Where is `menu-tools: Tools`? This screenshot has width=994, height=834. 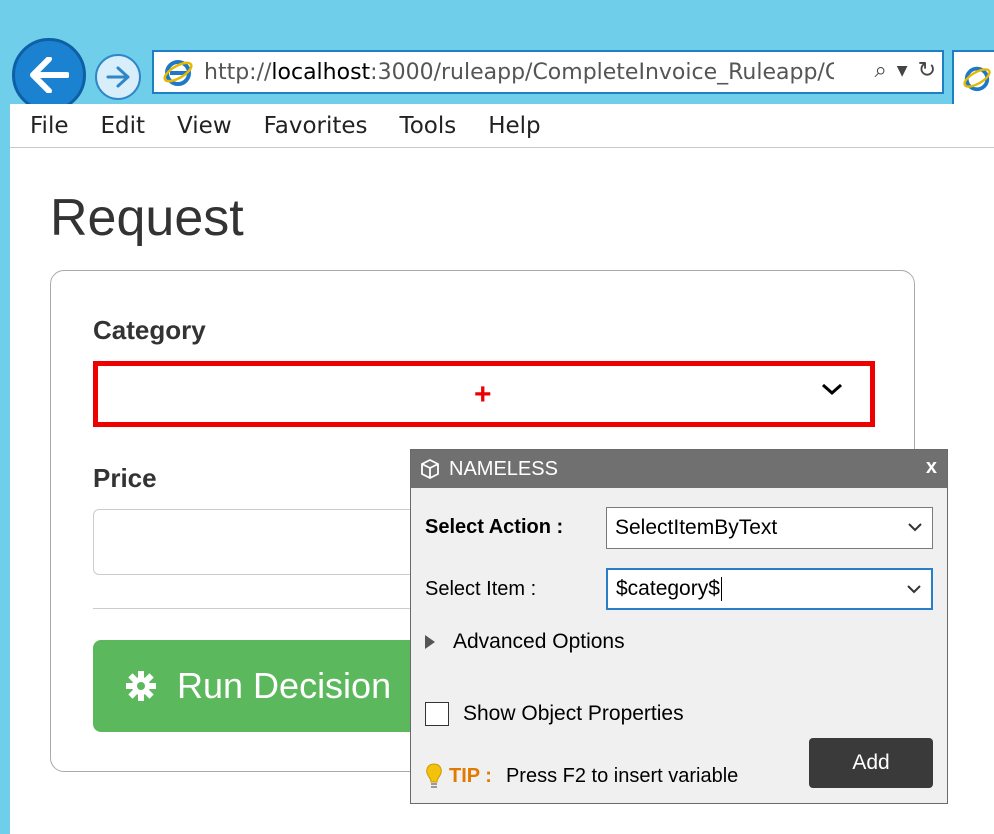
menu-tools: Tools is located at coordinates (428, 126).